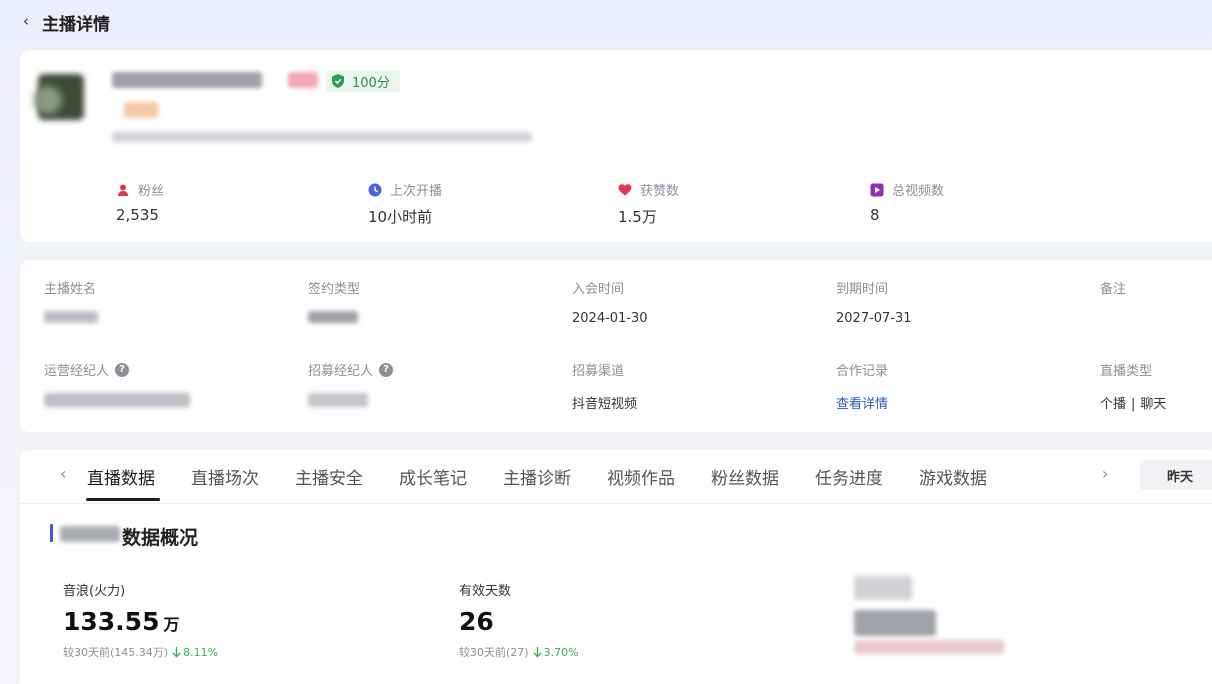 The width and height of the screenshot is (1212, 684). I want to click on chevron-right-icon: ›, so click(1105, 473).